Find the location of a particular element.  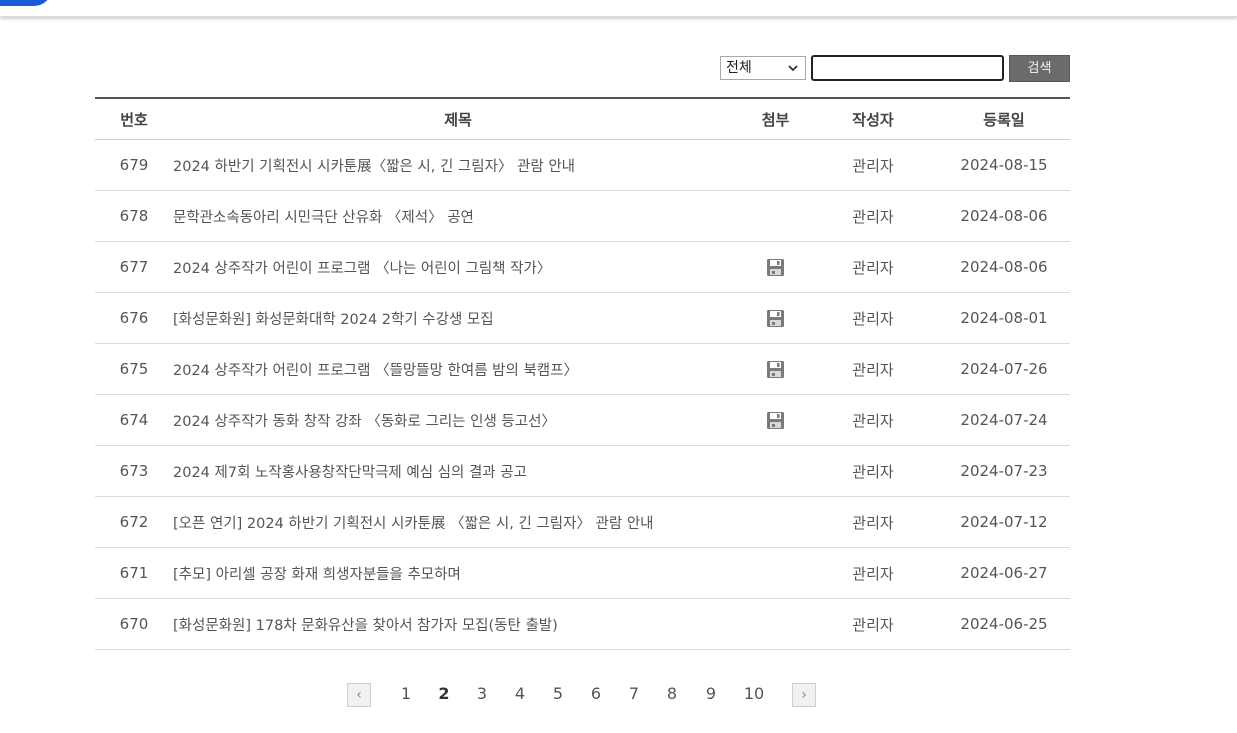

header-number: 번호 is located at coordinates (134, 119).